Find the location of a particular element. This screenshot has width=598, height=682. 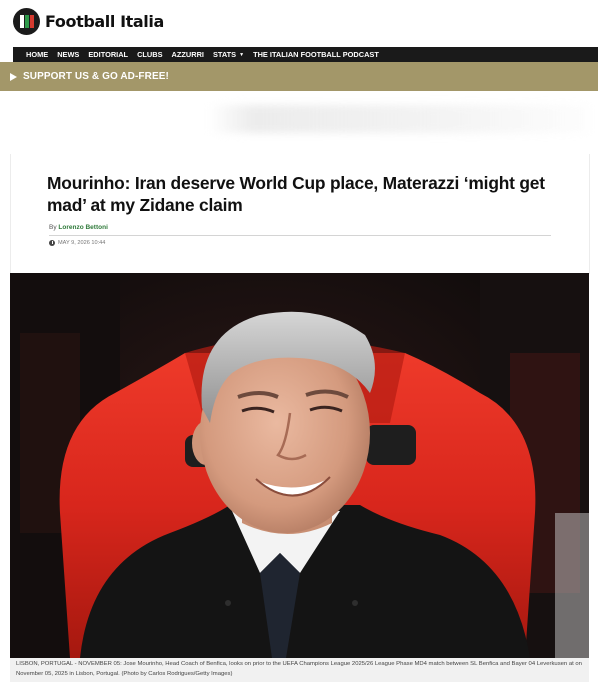

nav-item-editorial: EDITORIAL is located at coordinates (108, 54).